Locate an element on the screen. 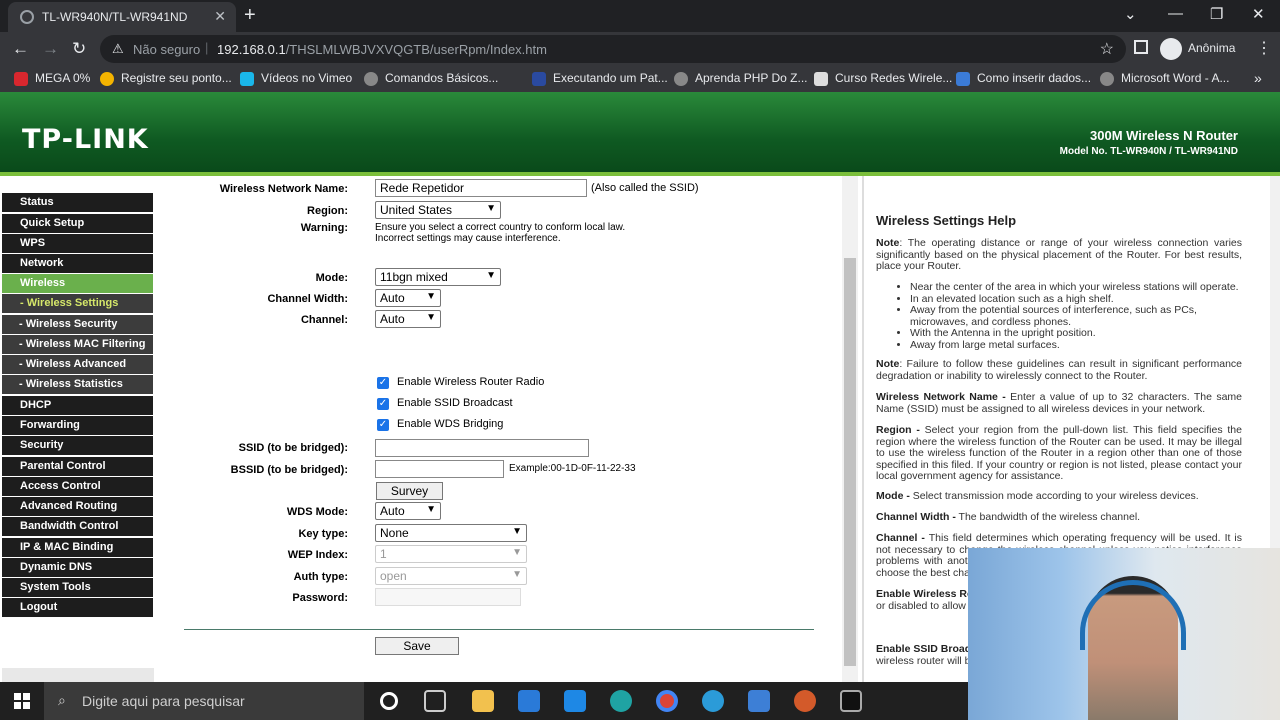  close-window-button: ✕ is located at coordinates (1258, 14).